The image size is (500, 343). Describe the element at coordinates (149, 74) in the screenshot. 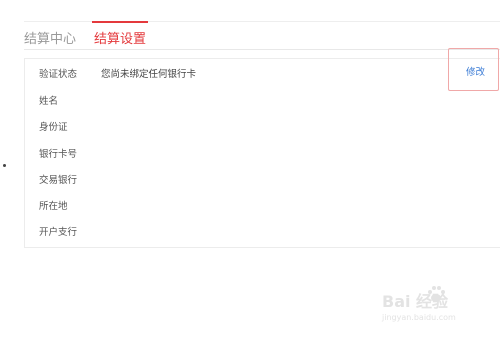

I see `verification-status-value: 您尚未绑定任何银行卡` at that location.